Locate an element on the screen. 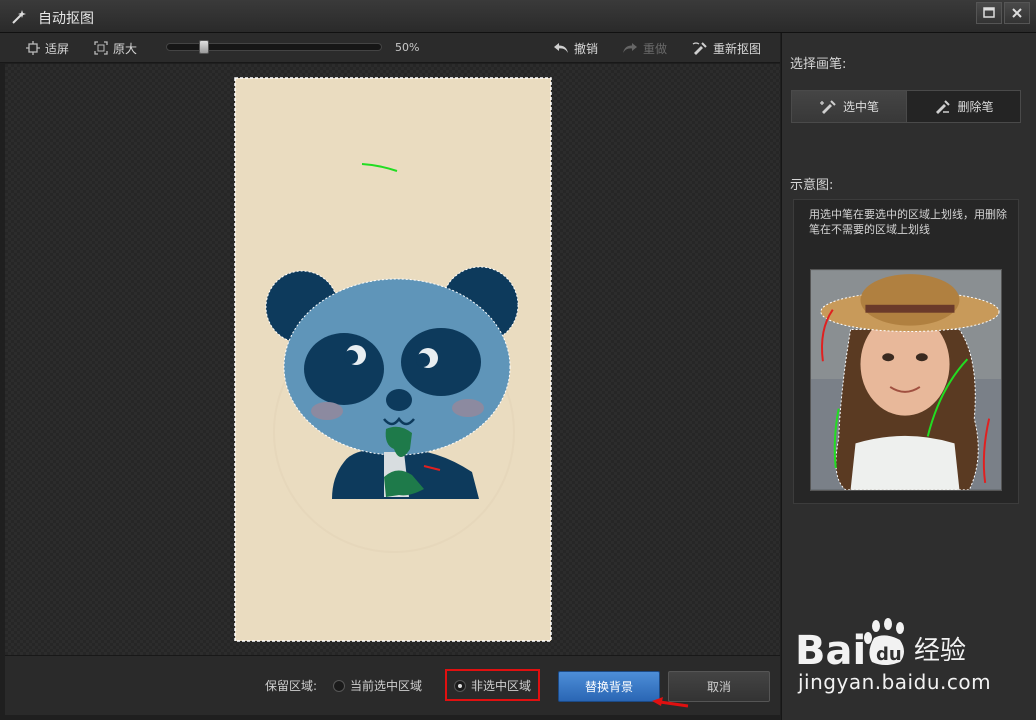 The height and width of the screenshot is (720, 1036). toolbar: 适屏 原大 撤销 重做 重新抠图 is located at coordinates (390, 48).